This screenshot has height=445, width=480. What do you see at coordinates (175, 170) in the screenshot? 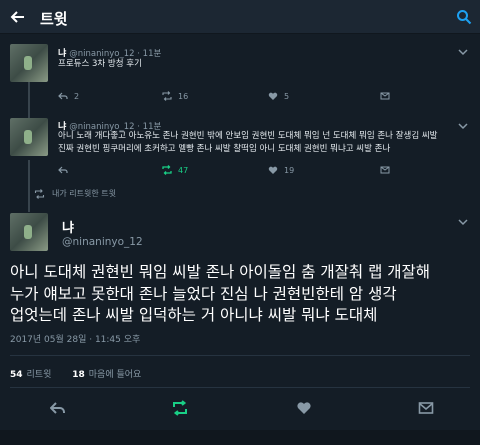
I see `retweet-button: 47` at bounding box center [175, 170].